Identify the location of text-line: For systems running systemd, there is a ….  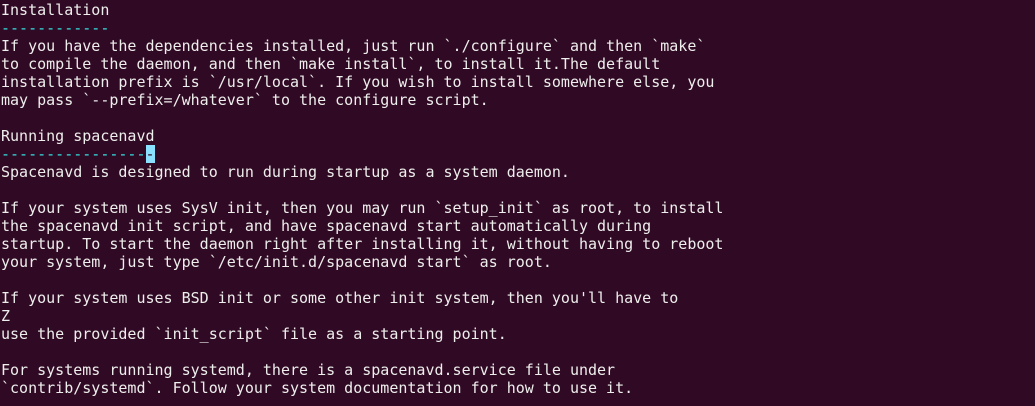
(308, 370).